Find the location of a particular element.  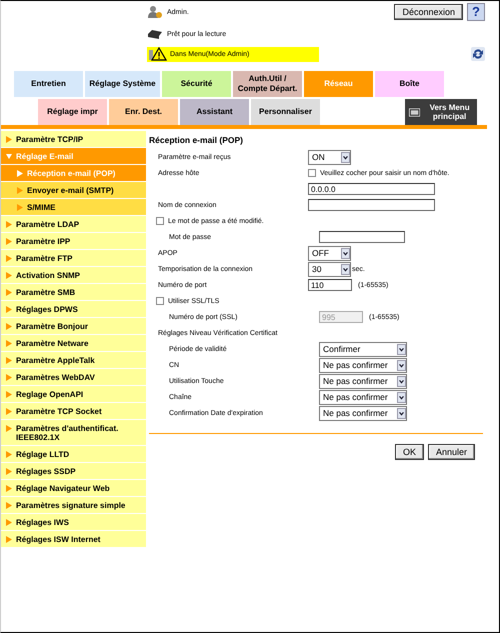

nav-tab: Personnaliser is located at coordinates (285, 112).